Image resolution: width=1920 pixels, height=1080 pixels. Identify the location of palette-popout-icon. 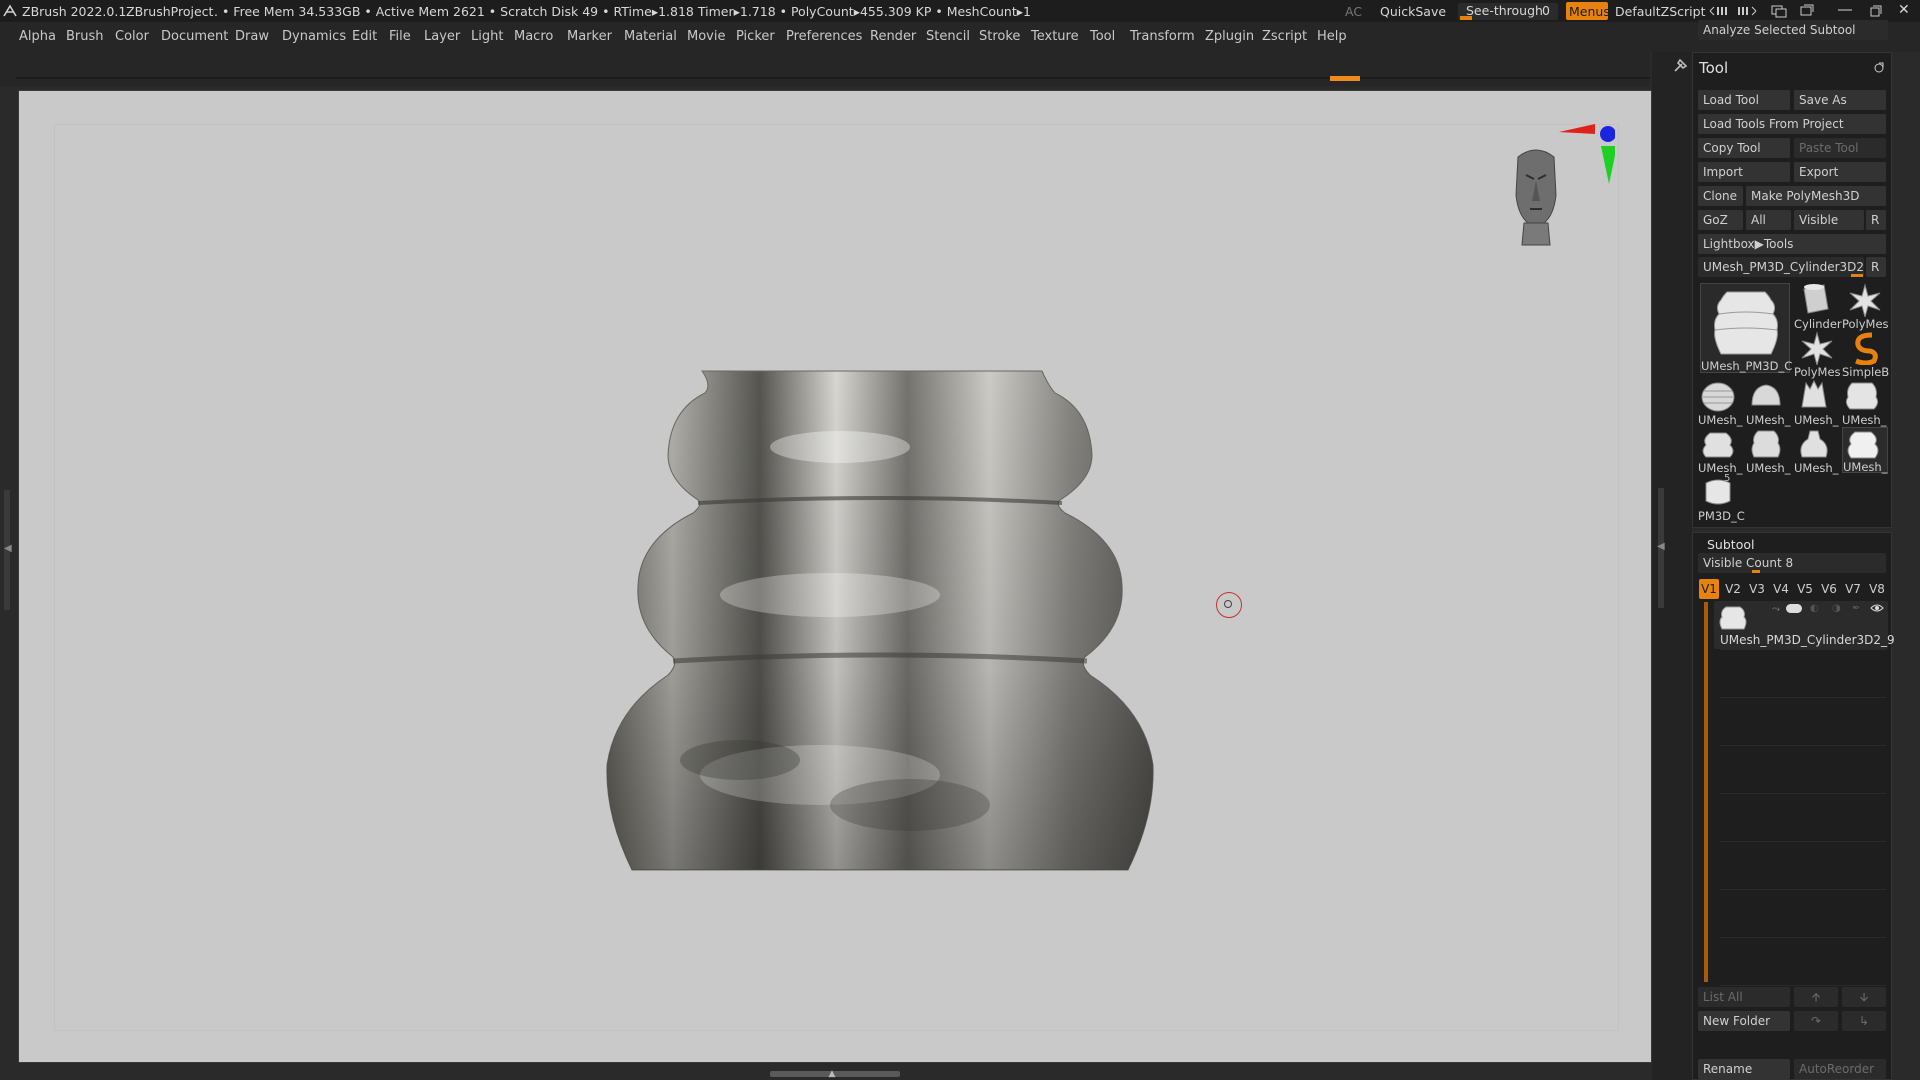
(1879, 68).